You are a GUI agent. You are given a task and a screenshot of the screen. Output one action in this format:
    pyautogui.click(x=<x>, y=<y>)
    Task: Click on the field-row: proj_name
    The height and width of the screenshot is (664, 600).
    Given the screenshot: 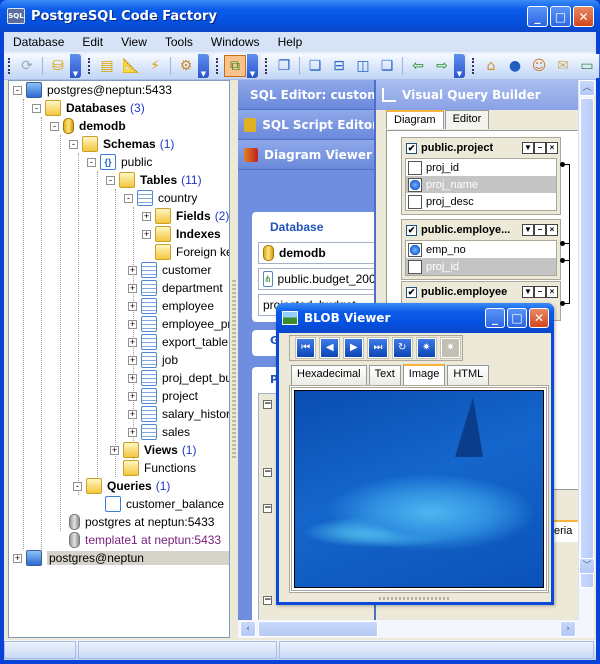 What is the action you would take?
    pyautogui.click(x=481, y=184)
    